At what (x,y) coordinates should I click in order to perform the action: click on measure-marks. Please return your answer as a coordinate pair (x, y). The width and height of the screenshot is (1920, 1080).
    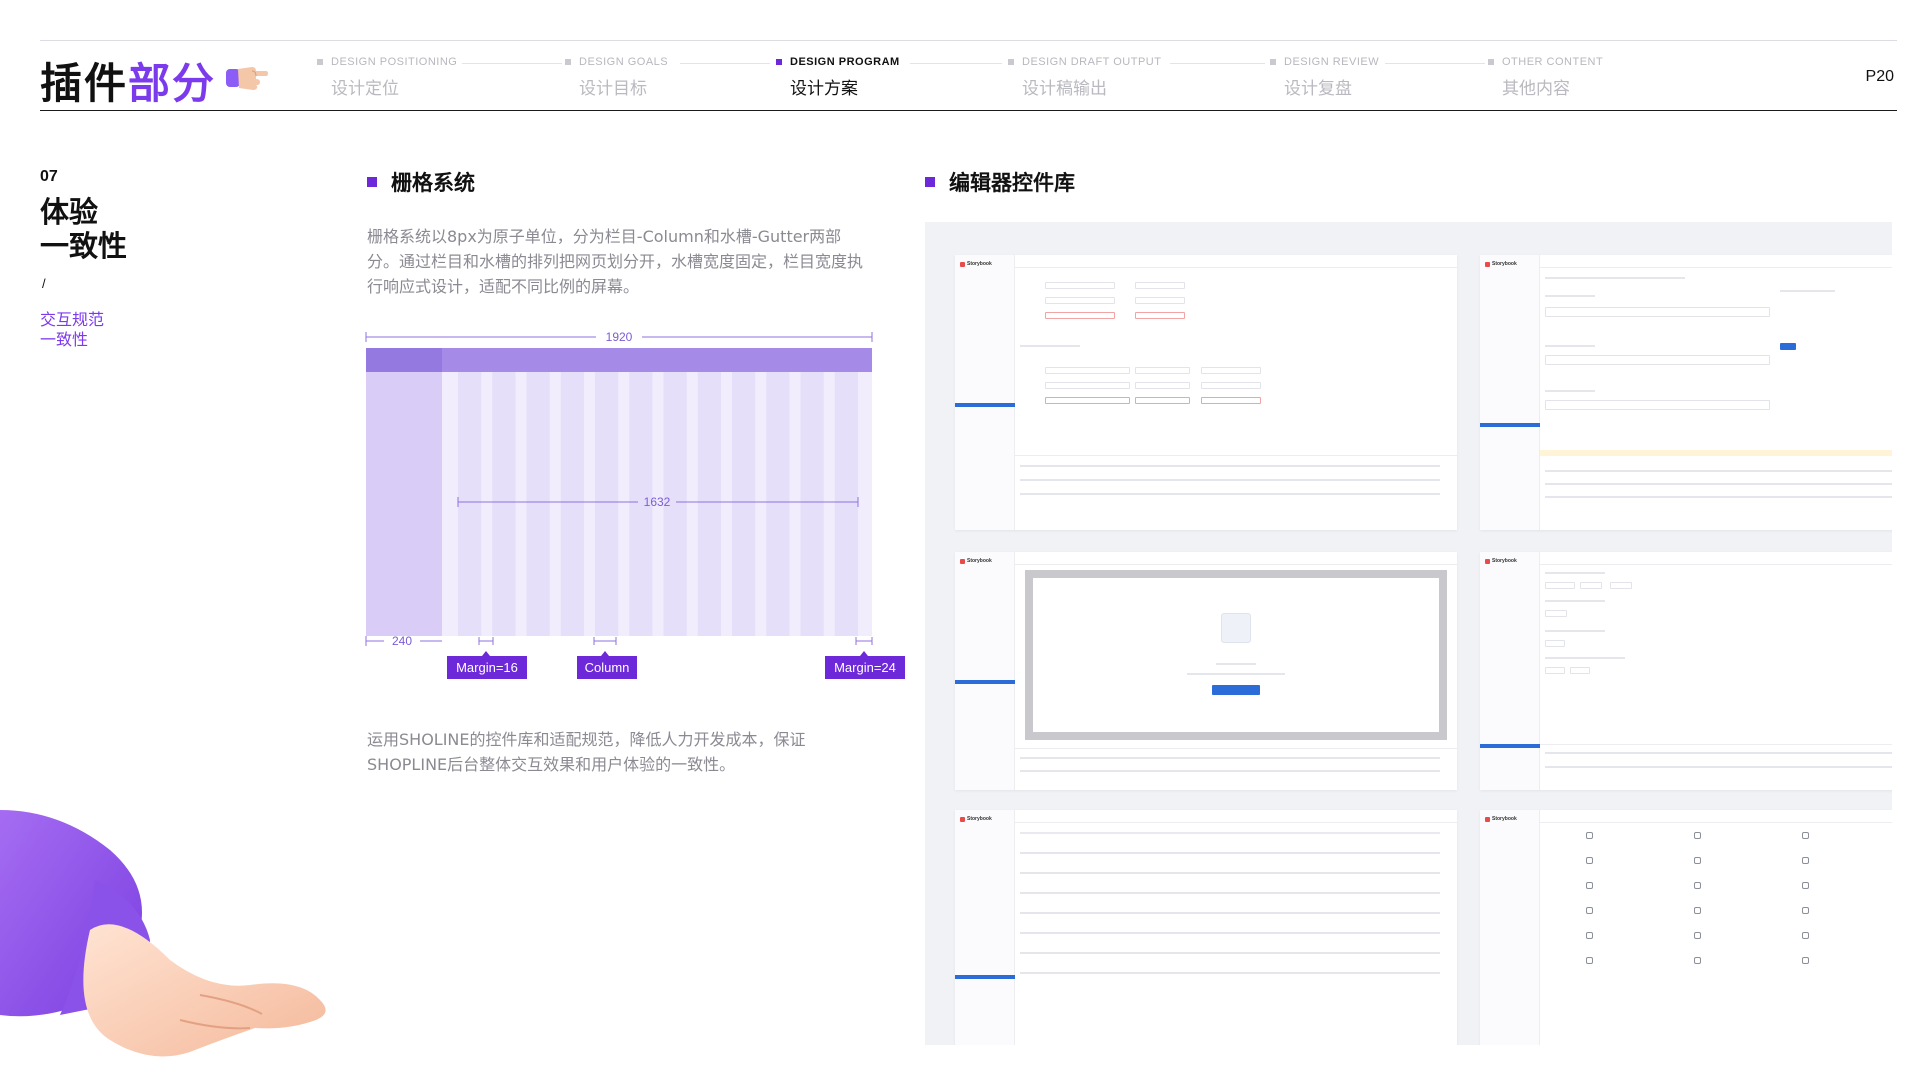
    Looking at the image, I should click on (675, 641).